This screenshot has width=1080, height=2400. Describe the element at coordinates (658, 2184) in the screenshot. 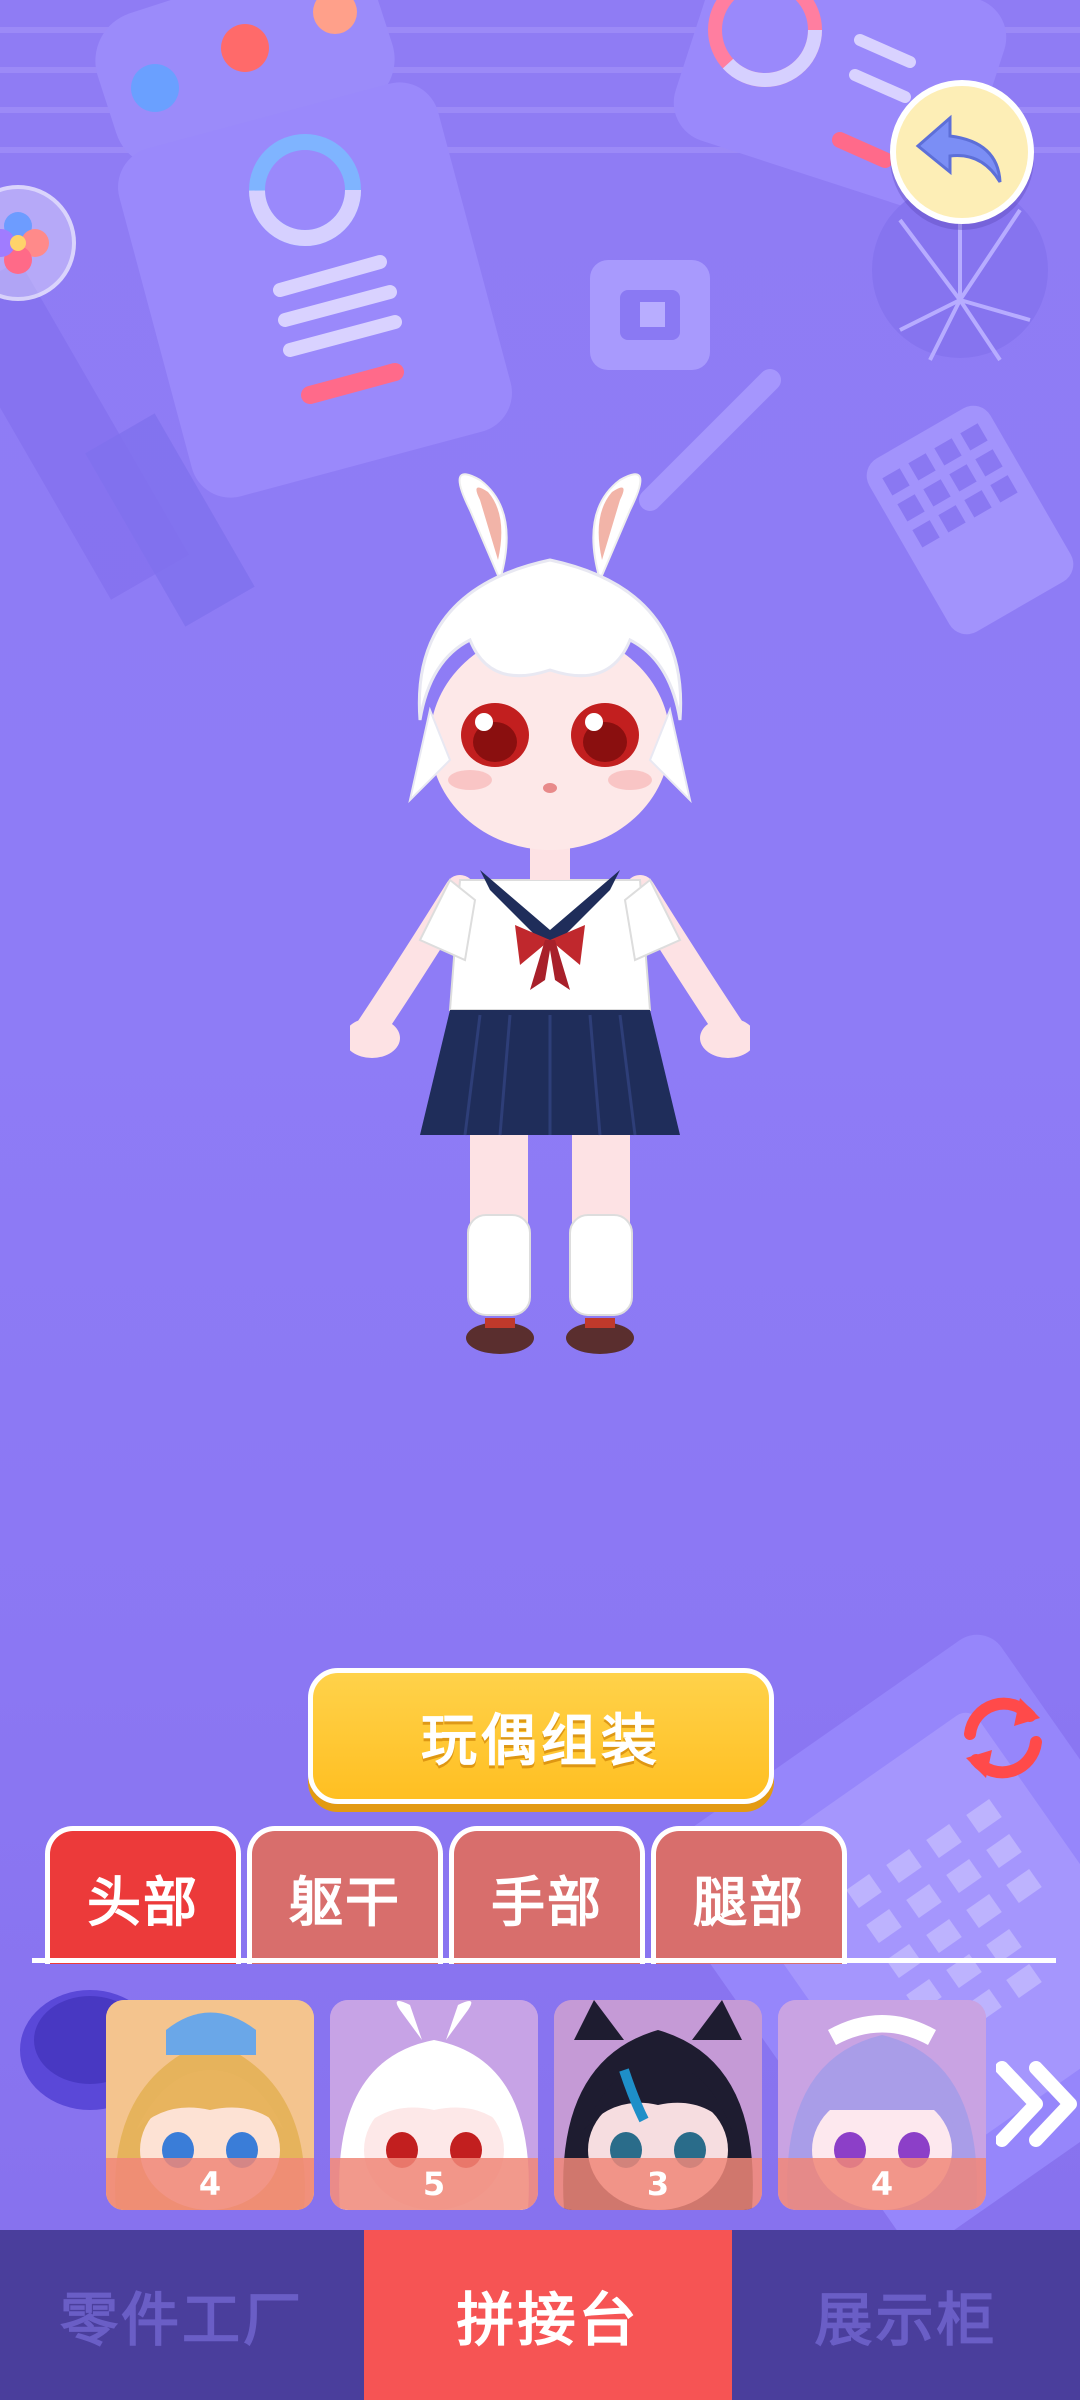

I see `part-count: 3` at that location.